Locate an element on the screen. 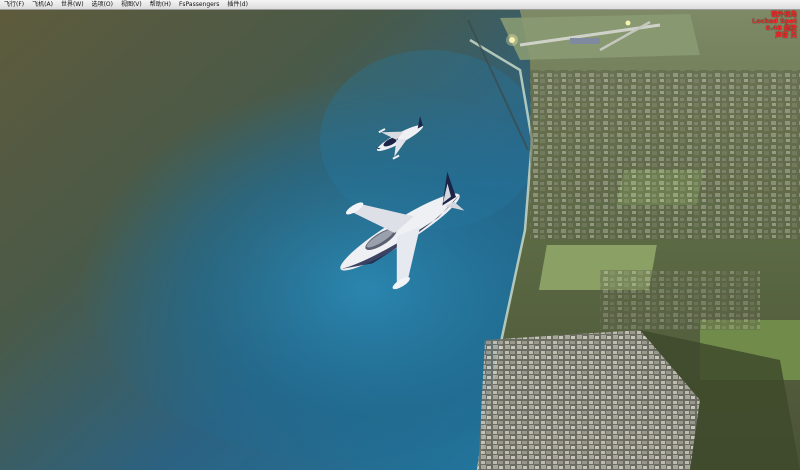 Image resolution: width=800 pixels, height=470 pixels. menu-options: 选项(O) is located at coordinates (102, 4).